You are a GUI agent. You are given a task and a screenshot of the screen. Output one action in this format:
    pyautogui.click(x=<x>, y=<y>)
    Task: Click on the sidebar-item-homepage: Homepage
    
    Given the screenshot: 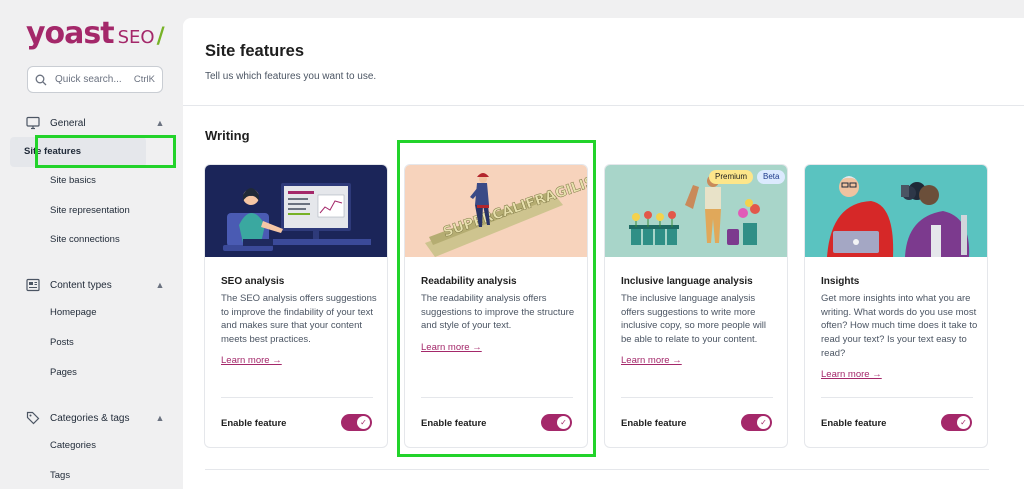 What is the action you would take?
    pyautogui.click(x=73, y=313)
    